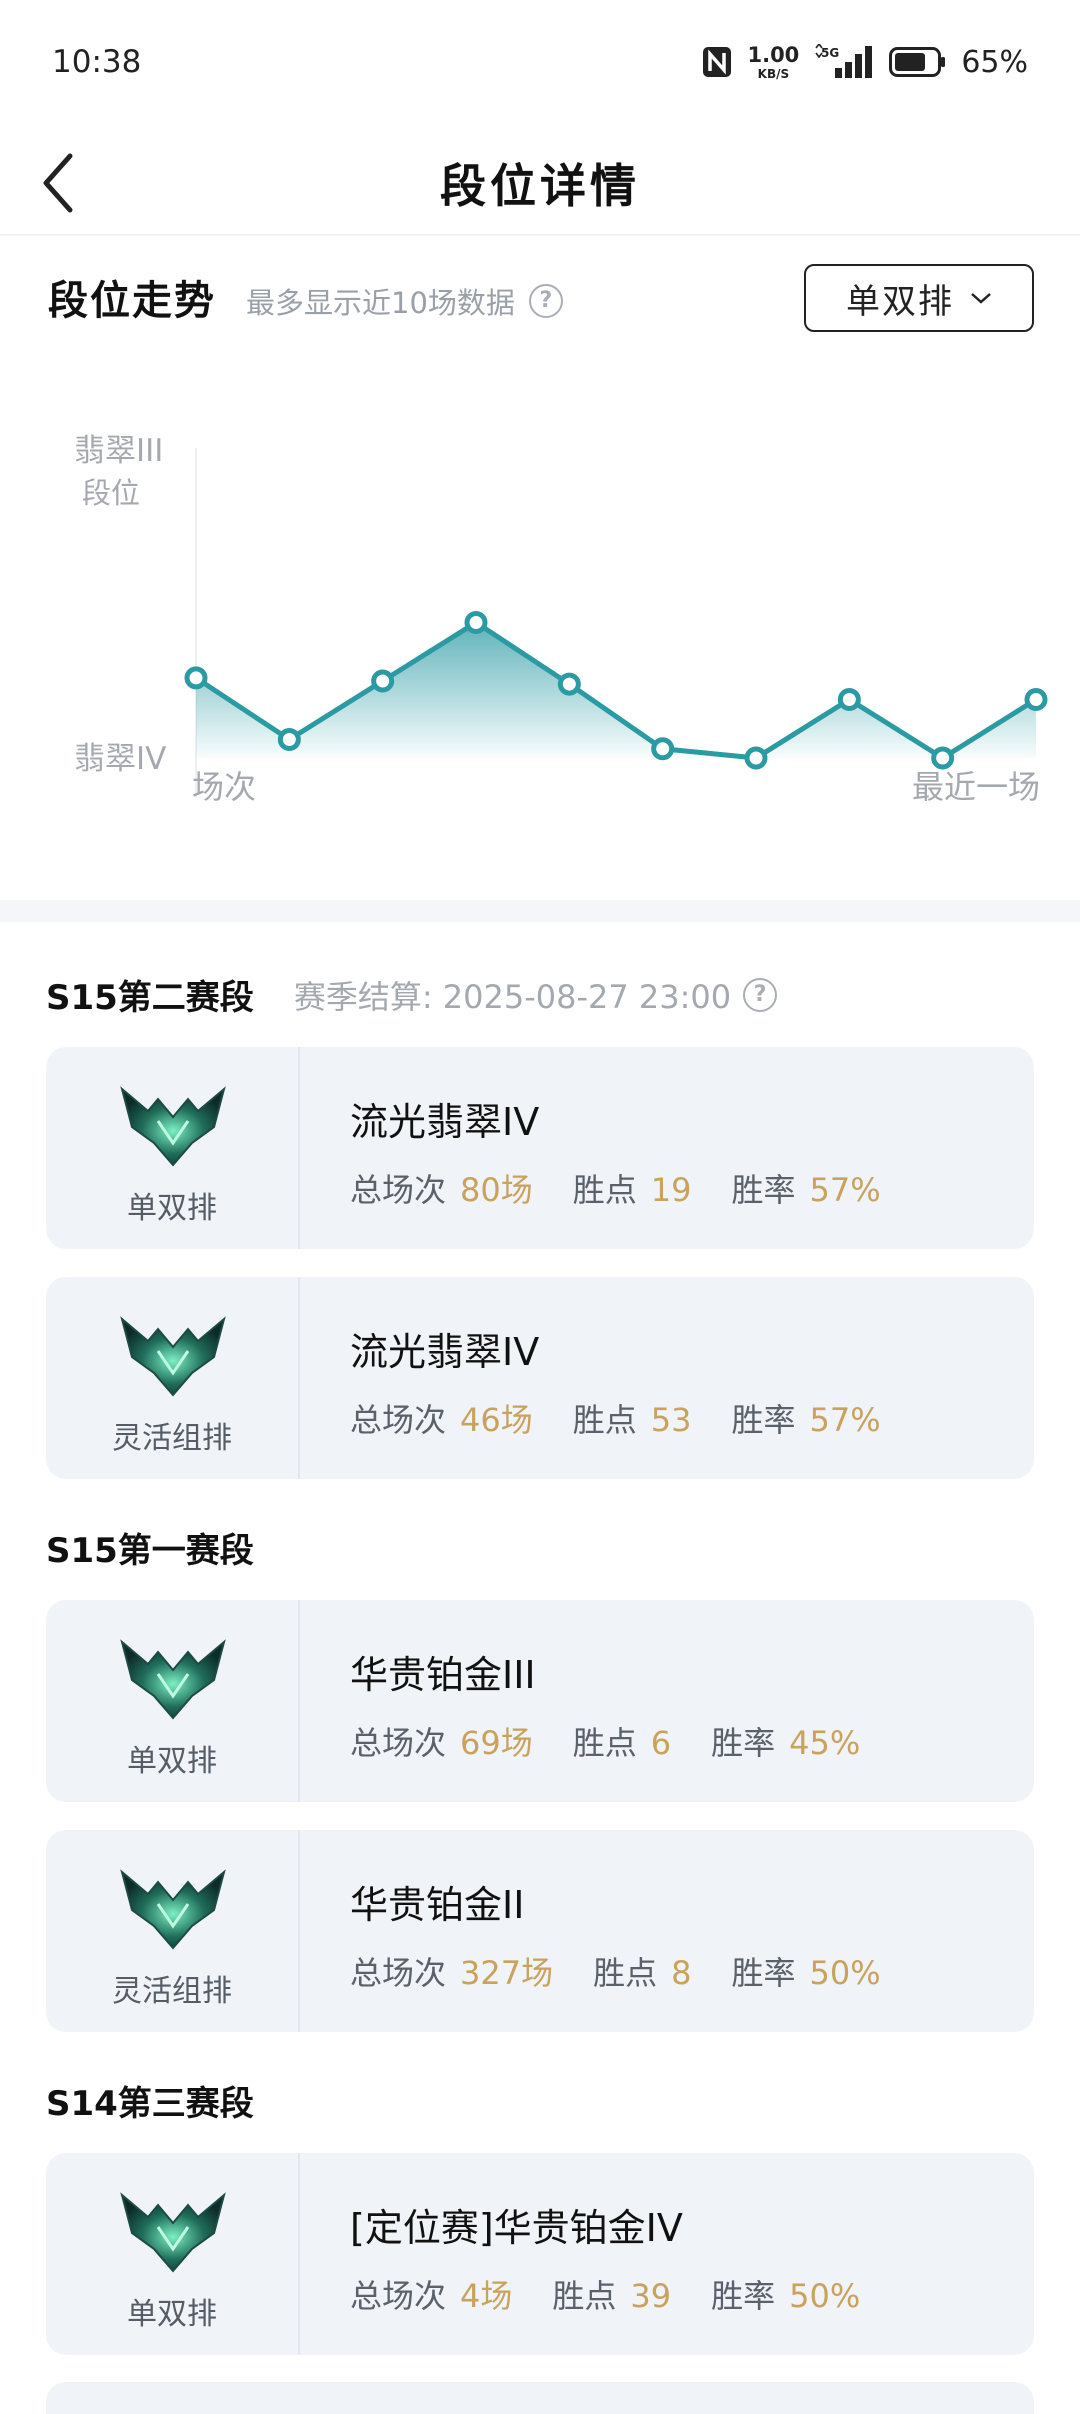 This screenshot has width=1080, height=2414. Describe the element at coordinates (540, 1378) in the screenshot. I see `rank-card: 灵活组排 流光翡翠IV 总场次 46场 胜点 53 胜率 57%` at that location.